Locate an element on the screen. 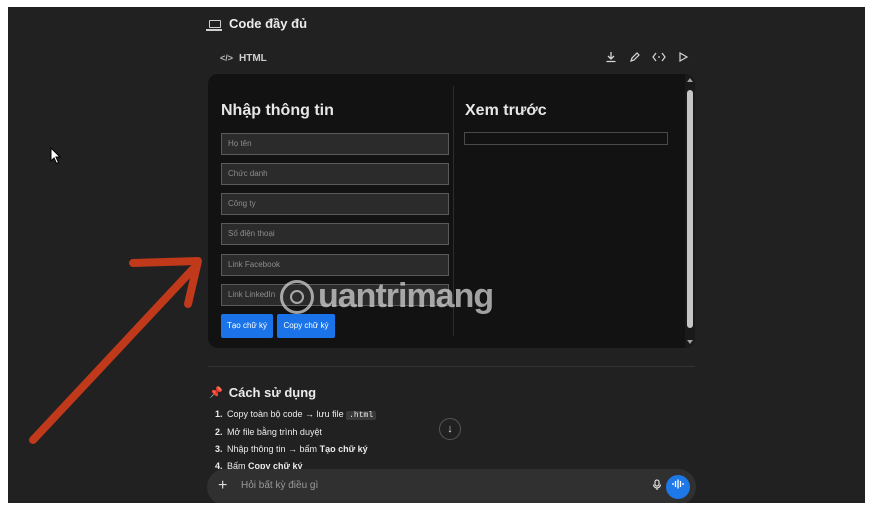 This screenshot has width=870, height=505. copy-signature-button: Copy chữ ký is located at coordinates (306, 326).